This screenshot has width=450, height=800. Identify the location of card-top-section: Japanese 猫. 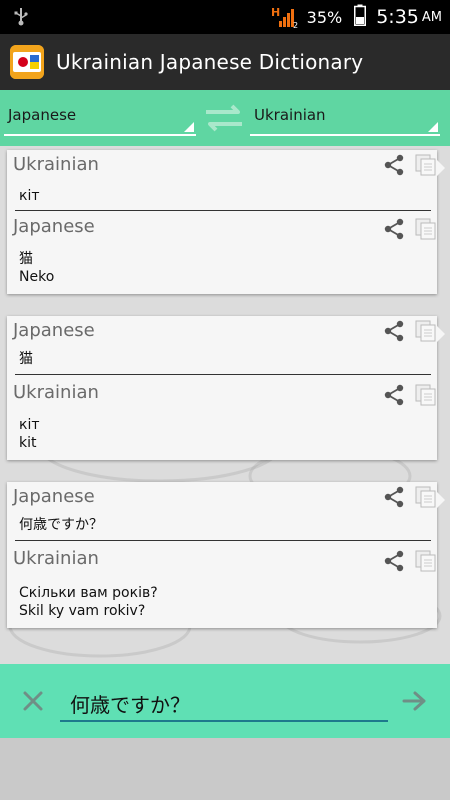
(222, 347).